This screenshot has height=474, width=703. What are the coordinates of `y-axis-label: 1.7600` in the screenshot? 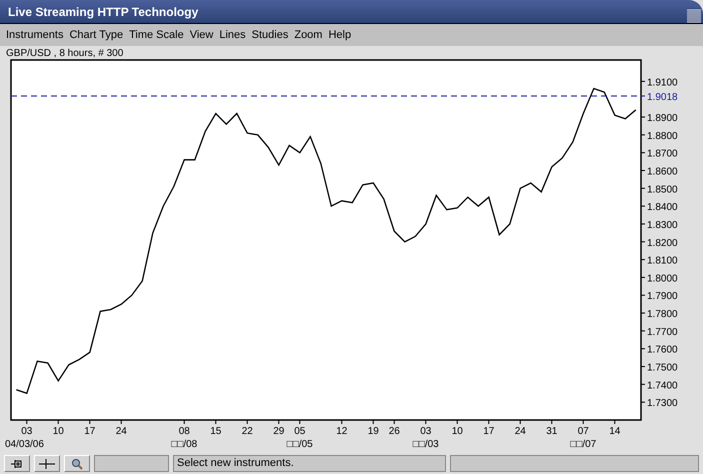 It's located at (662, 350).